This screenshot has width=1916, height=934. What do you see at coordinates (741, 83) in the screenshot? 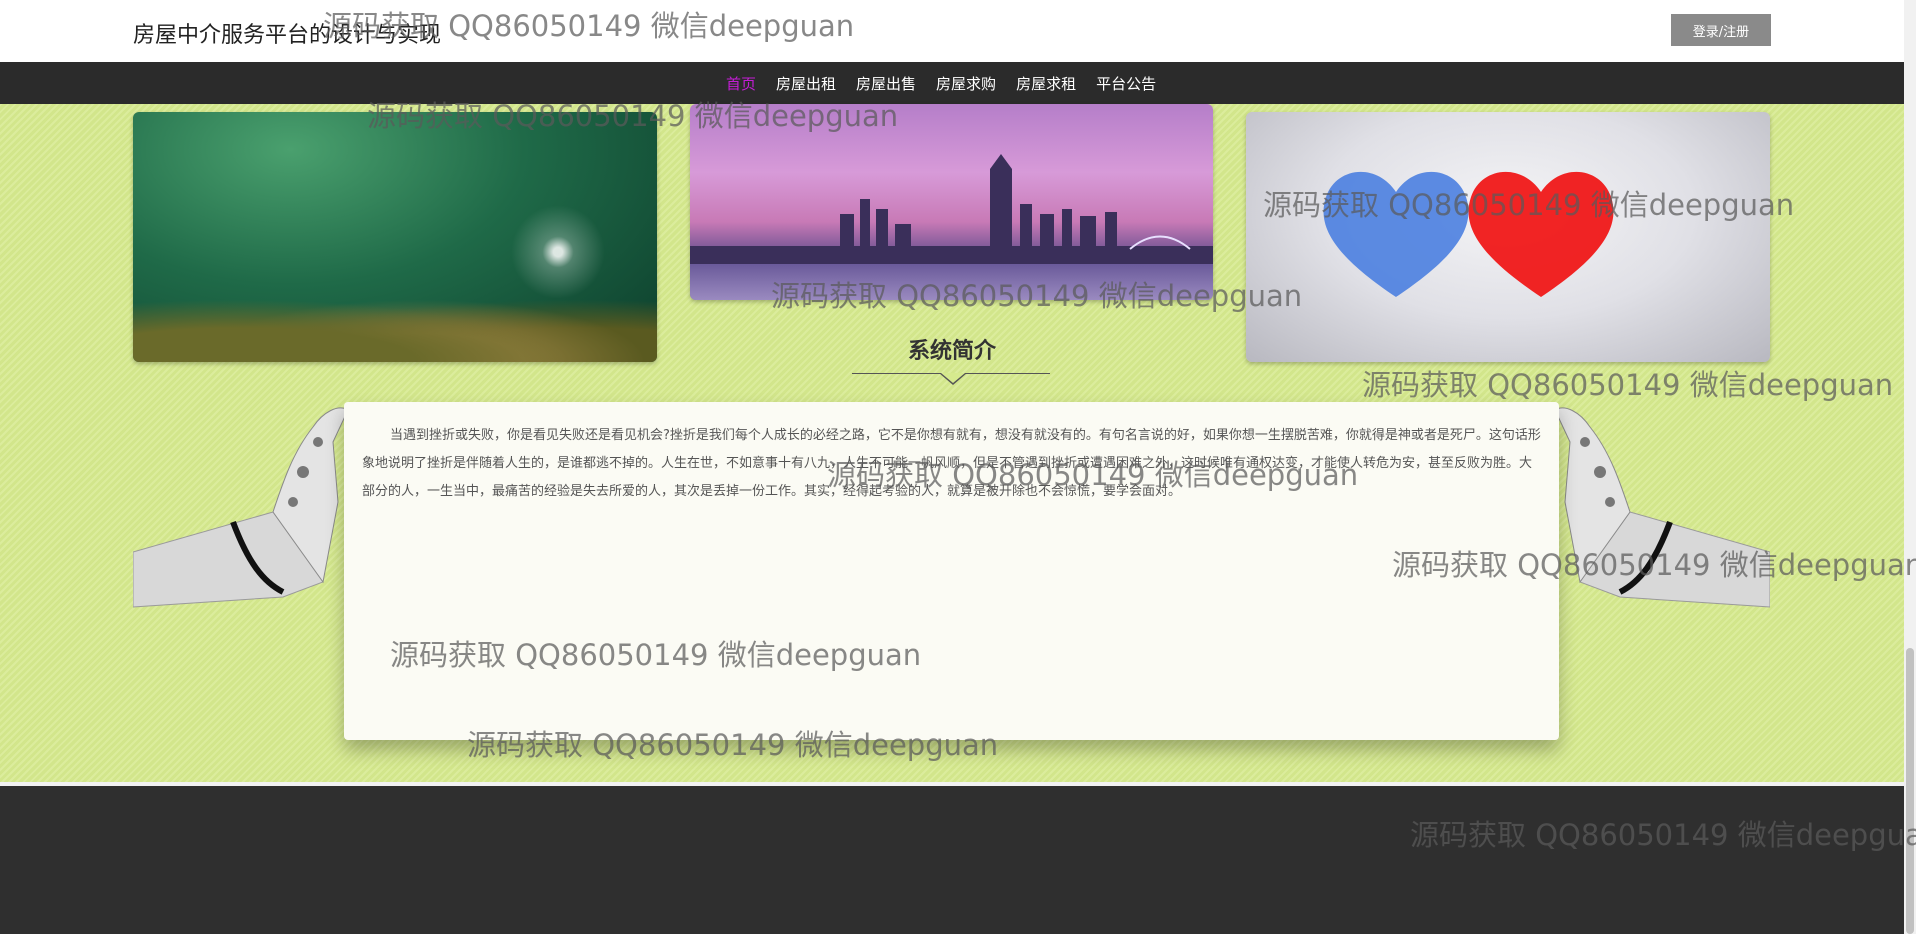
I see `nav-item-home: 首页` at bounding box center [741, 83].